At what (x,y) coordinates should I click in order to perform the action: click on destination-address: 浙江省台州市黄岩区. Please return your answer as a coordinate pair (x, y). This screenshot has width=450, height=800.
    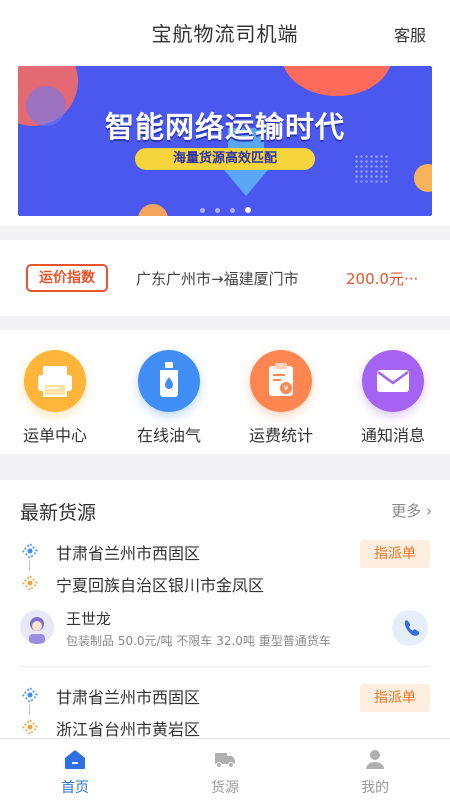
    Looking at the image, I should click on (128, 729).